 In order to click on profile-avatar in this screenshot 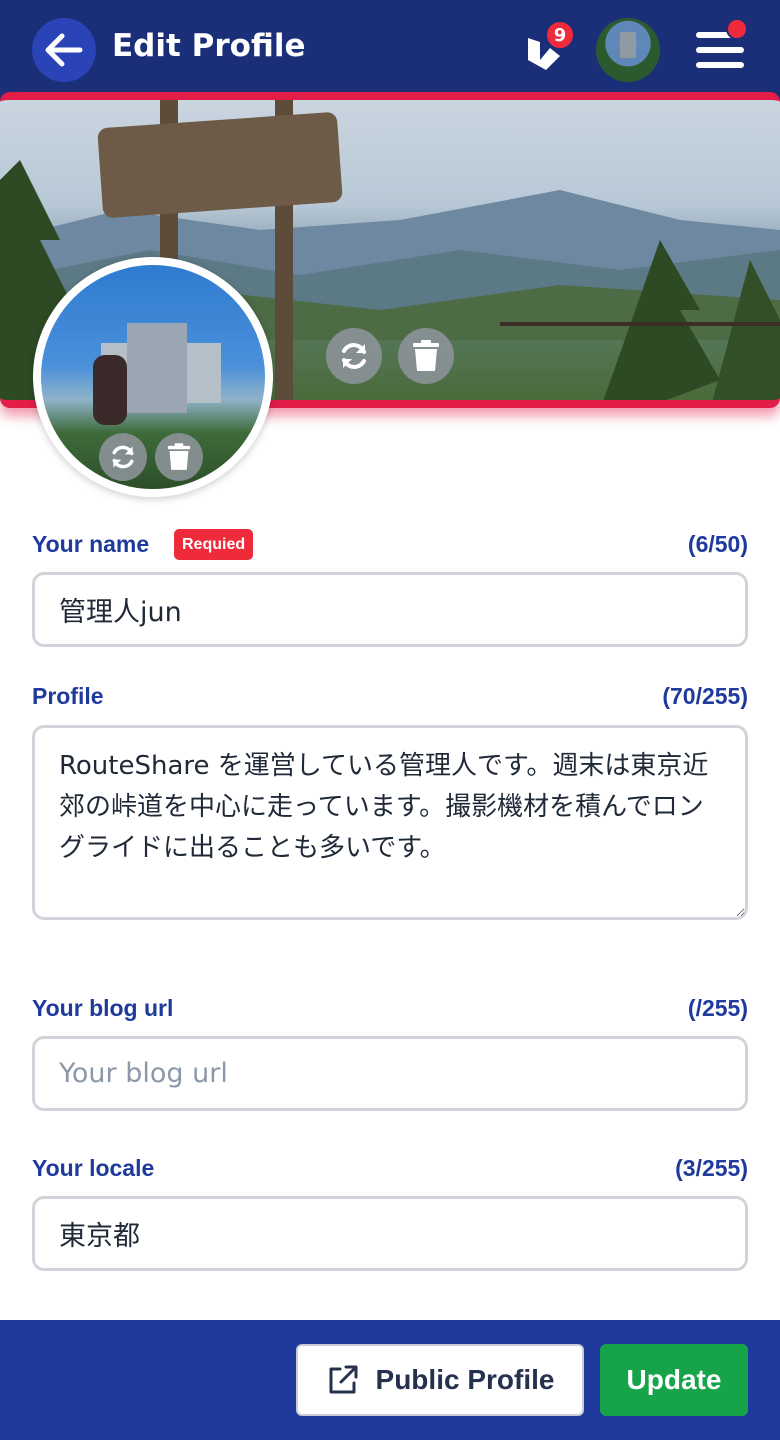, I will do `click(153, 377)`.